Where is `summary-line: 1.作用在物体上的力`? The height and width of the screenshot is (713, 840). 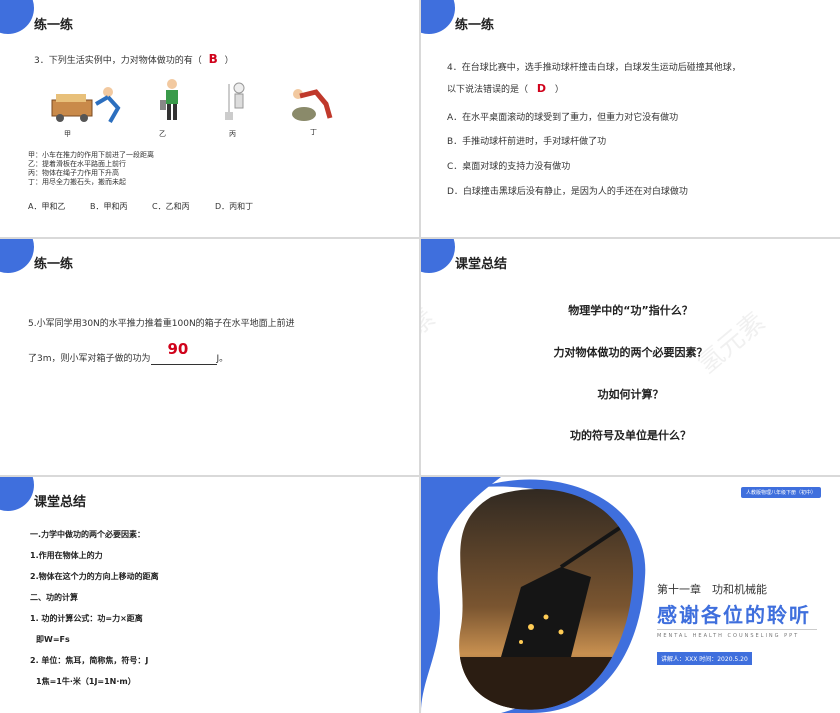
summary-line: 1.作用在物体上的力 is located at coordinates (66, 555).